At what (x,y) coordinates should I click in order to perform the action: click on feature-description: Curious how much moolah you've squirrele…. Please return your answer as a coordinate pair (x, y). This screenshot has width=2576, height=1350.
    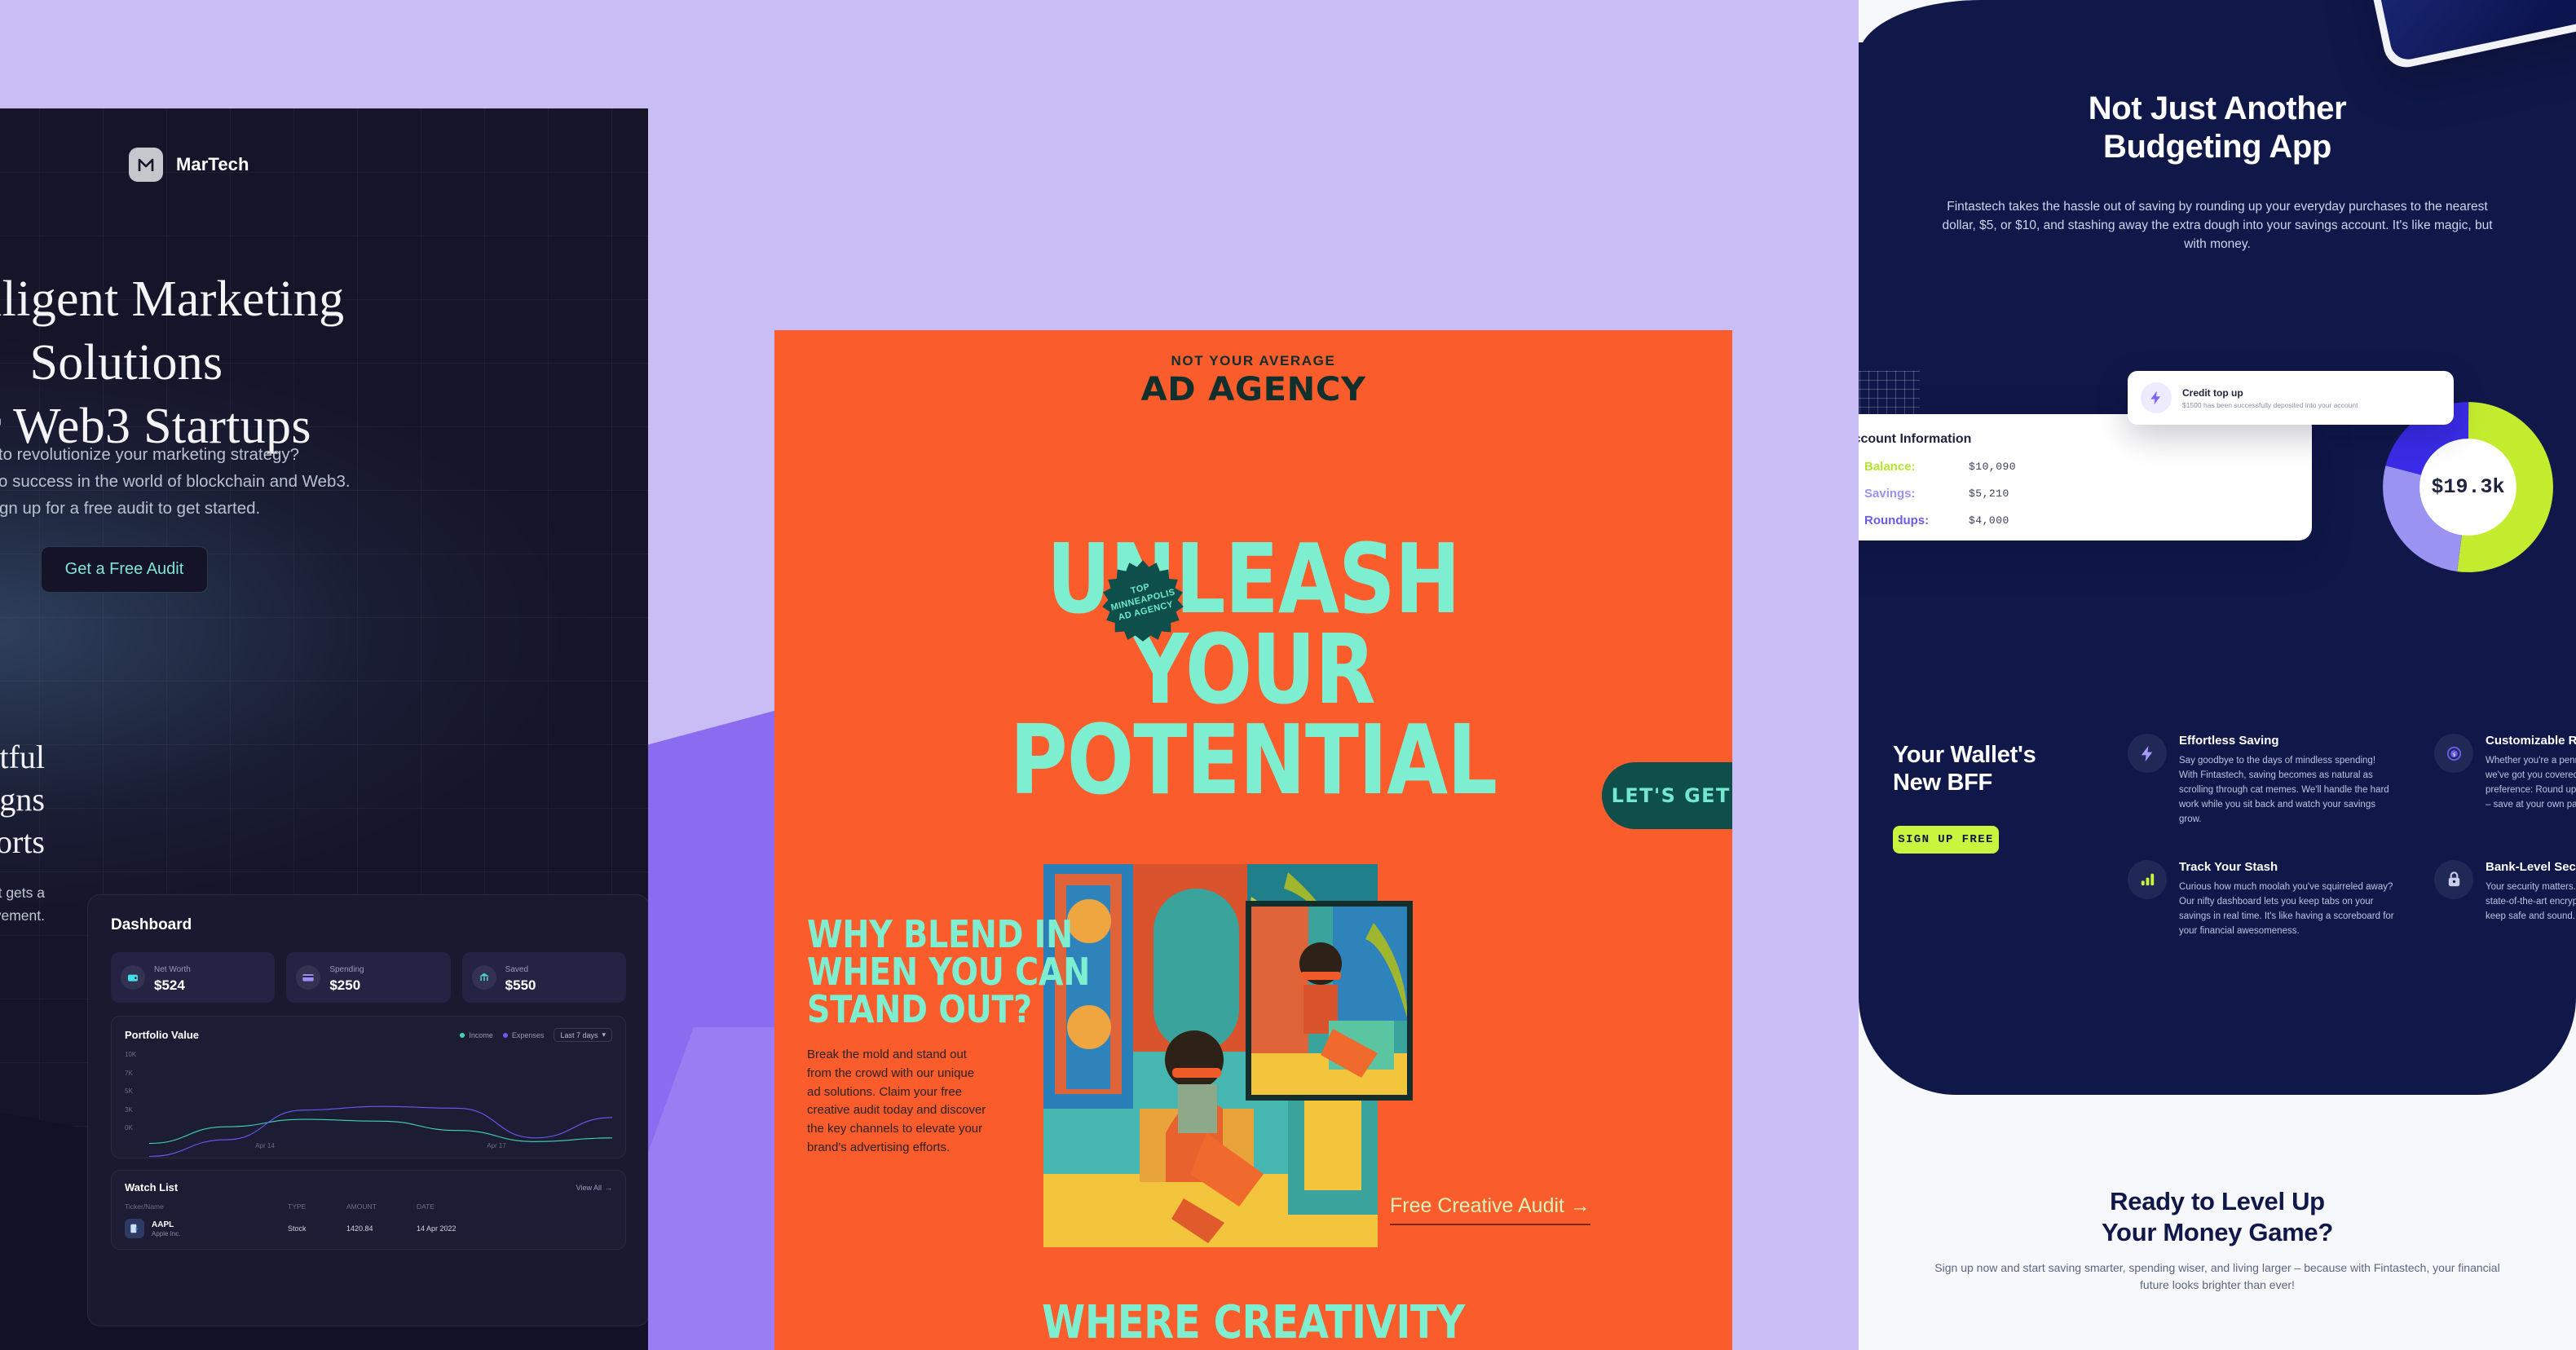
    Looking at the image, I should click on (2286, 908).